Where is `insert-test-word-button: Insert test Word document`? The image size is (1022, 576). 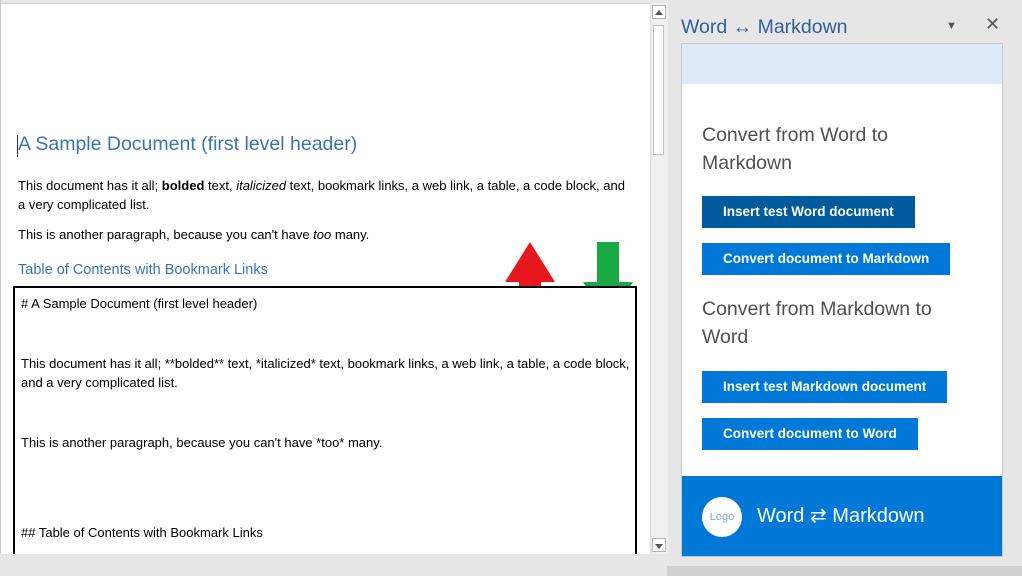 insert-test-word-button: Insert test Word document is located at coordinates (808, 212).